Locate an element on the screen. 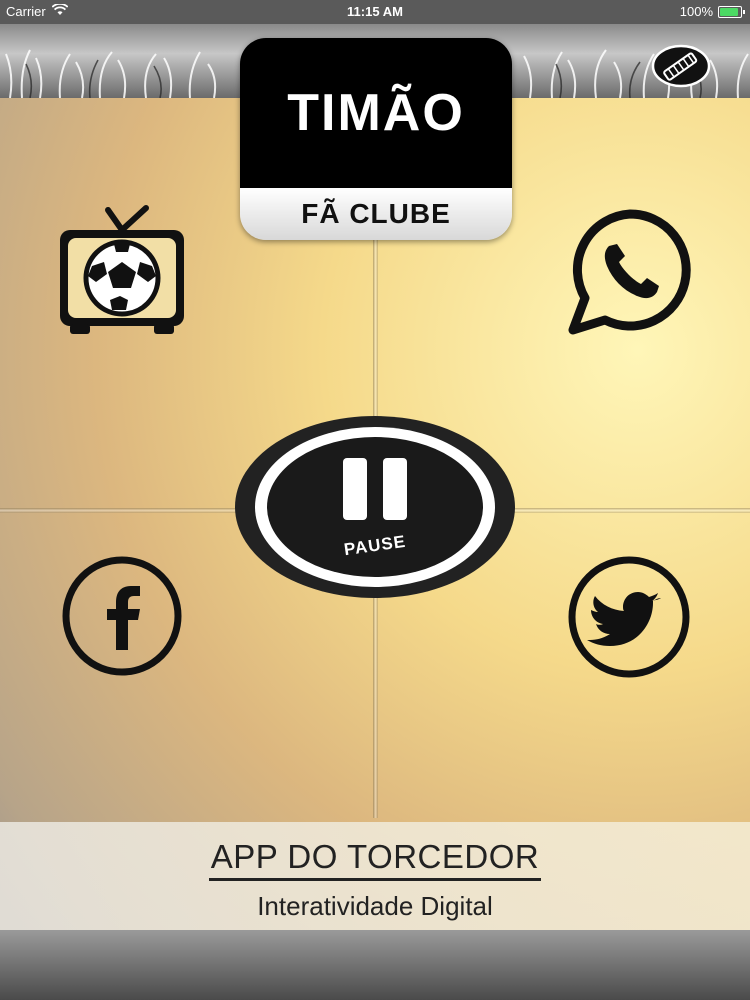 The width and height of the screenshot is (750, 1000). status-time: 11:15 AM is located at coordinates (375, 11).